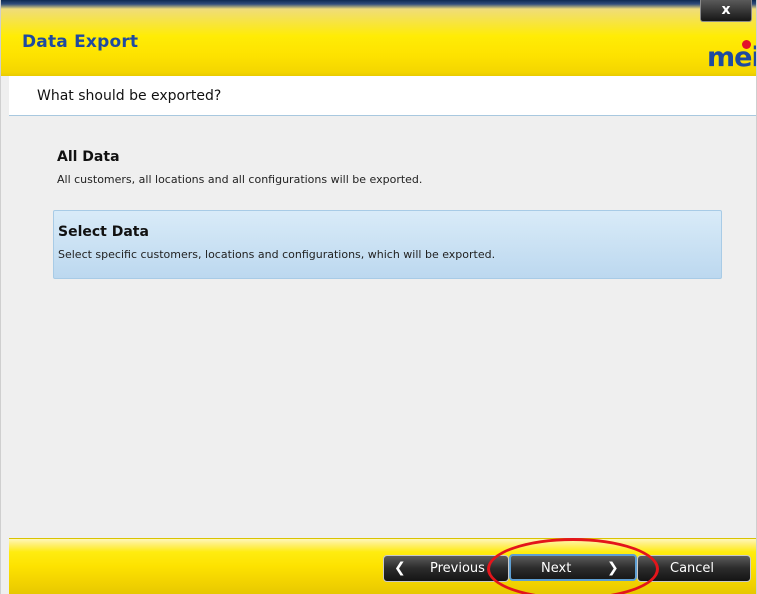  What do you see at coordinates (129, 96) in the screenshot?
I see `step-question: What should be exported?` at bounding box center [129, 96].